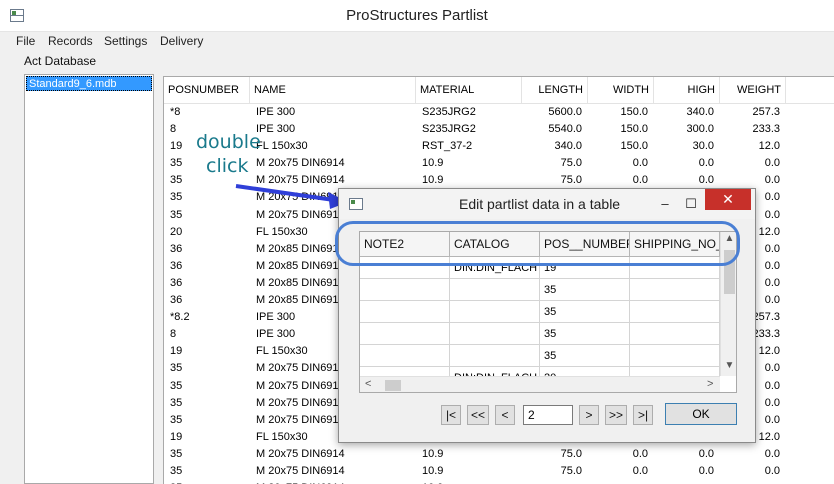 This screenshot has width=834, height=484. I want to click on close-button: ✕, so click(728, 199).